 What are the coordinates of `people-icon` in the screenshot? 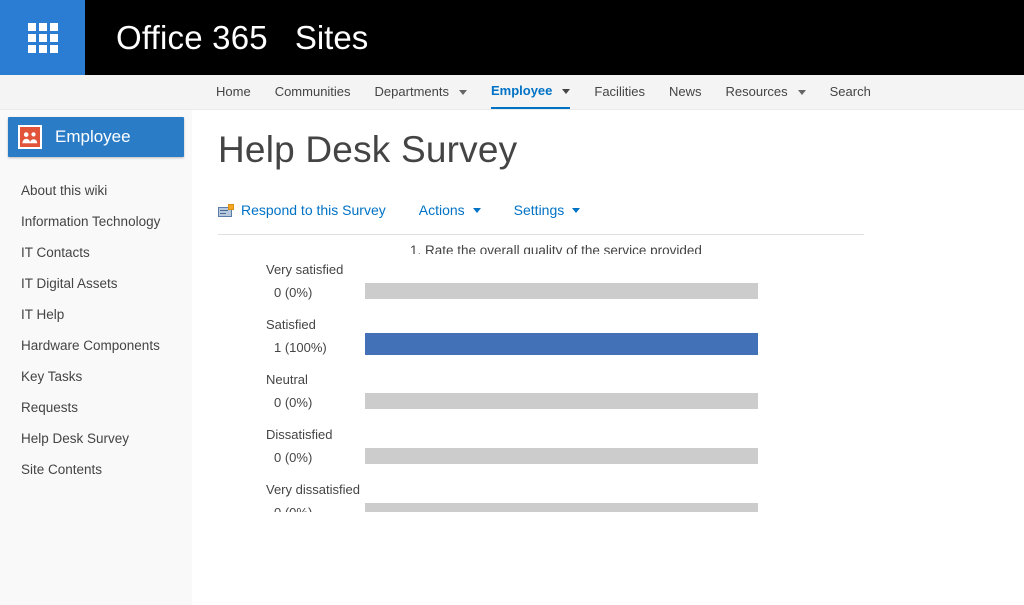 It's located at (30, 137).